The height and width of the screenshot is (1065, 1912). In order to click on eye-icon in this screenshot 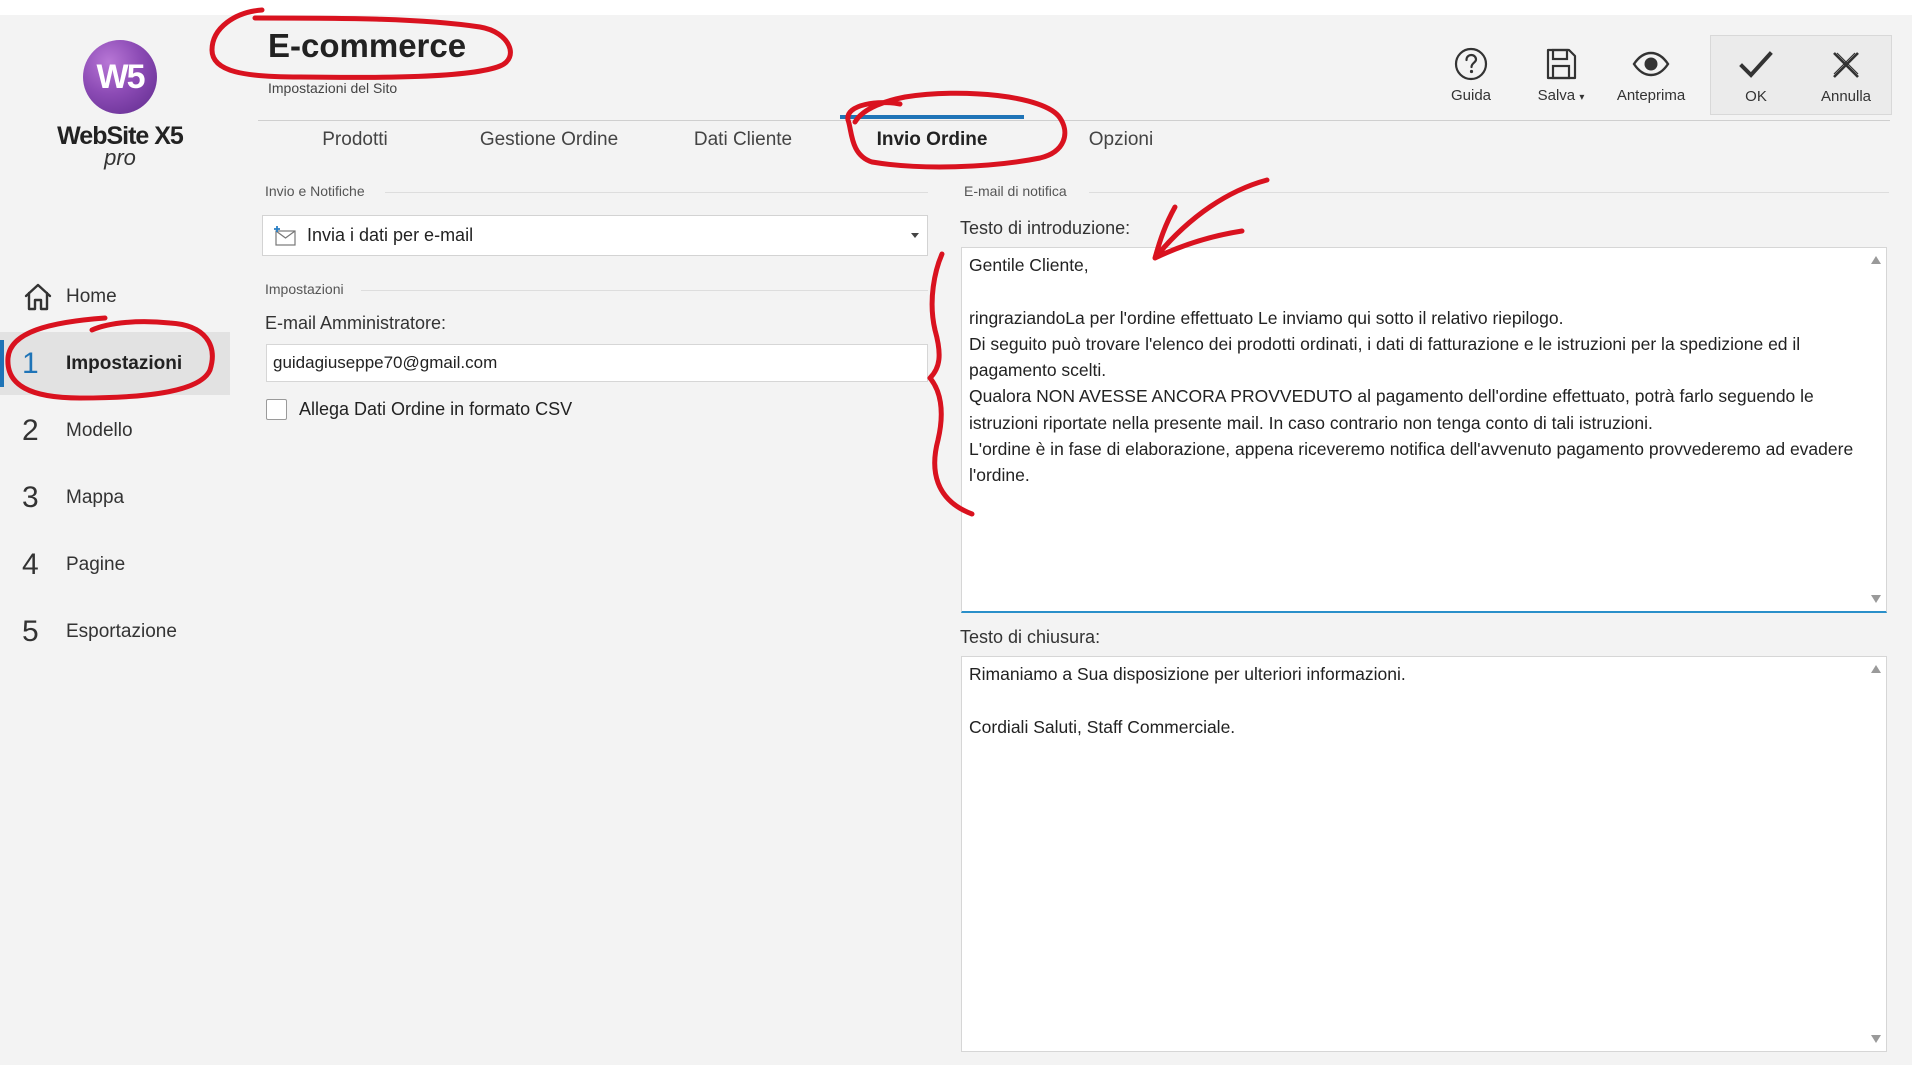, I will do `click(1651, 63)`.